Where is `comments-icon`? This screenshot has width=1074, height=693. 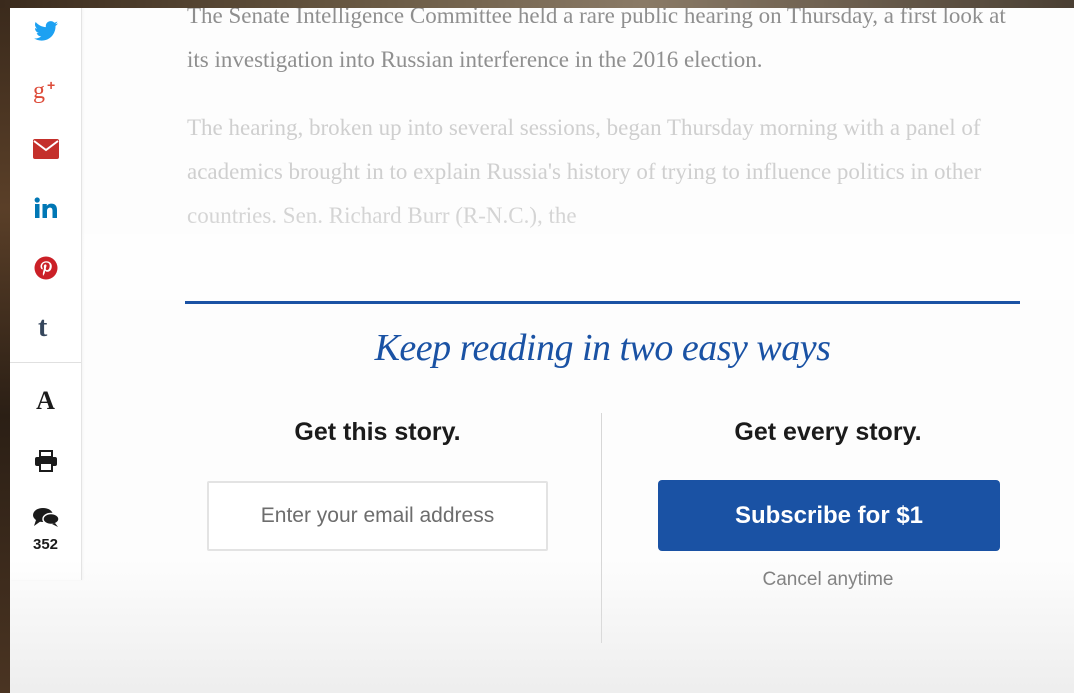 comments-icon is located at coordinates (46, 517).